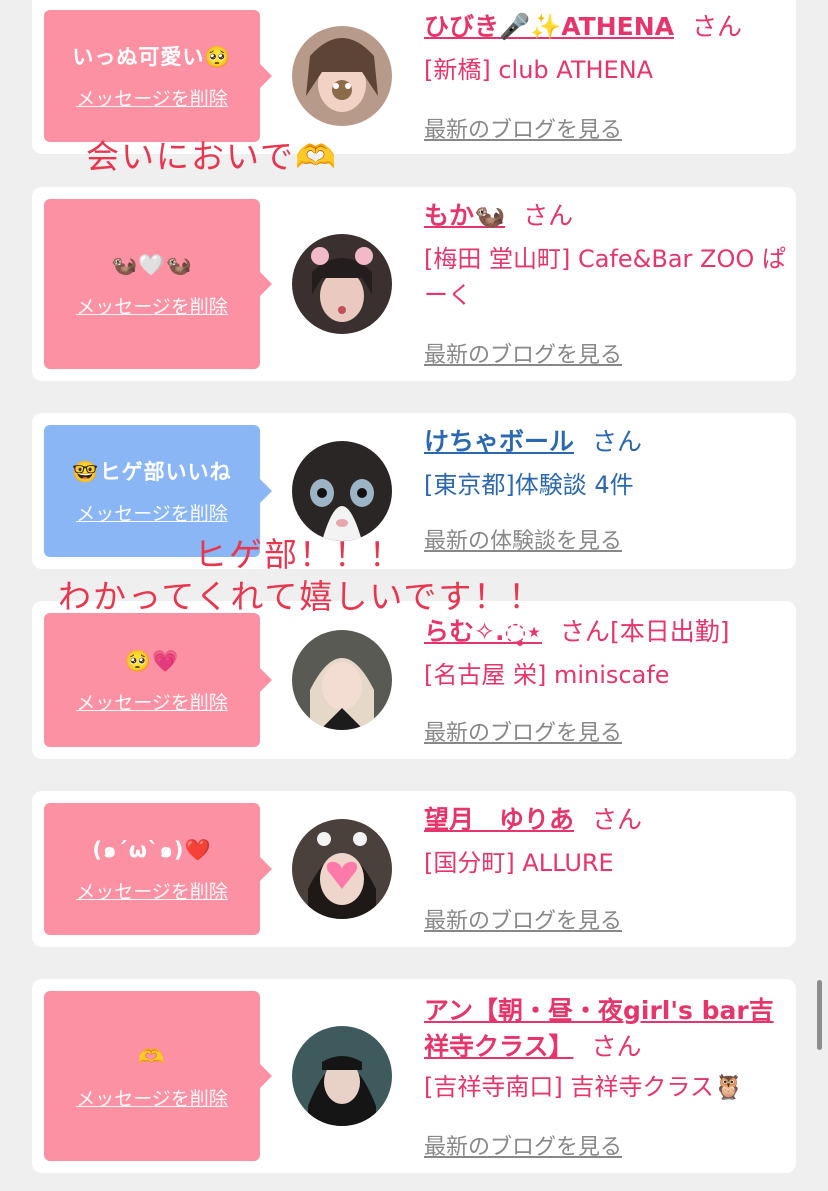 This screenshot has height=1191, width=828. I want to click on shop-label: [新橋] club ATHENA, so click(539, 70).